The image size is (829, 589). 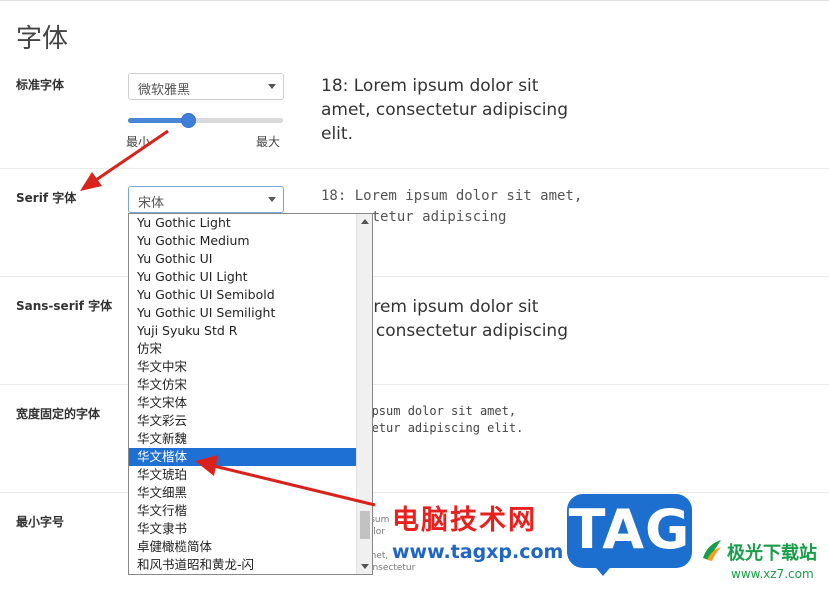 What do you see at coordinates (712, 550) in the screenshot?
I see `aurora-logo-icon` at bounding box center [712, 550].